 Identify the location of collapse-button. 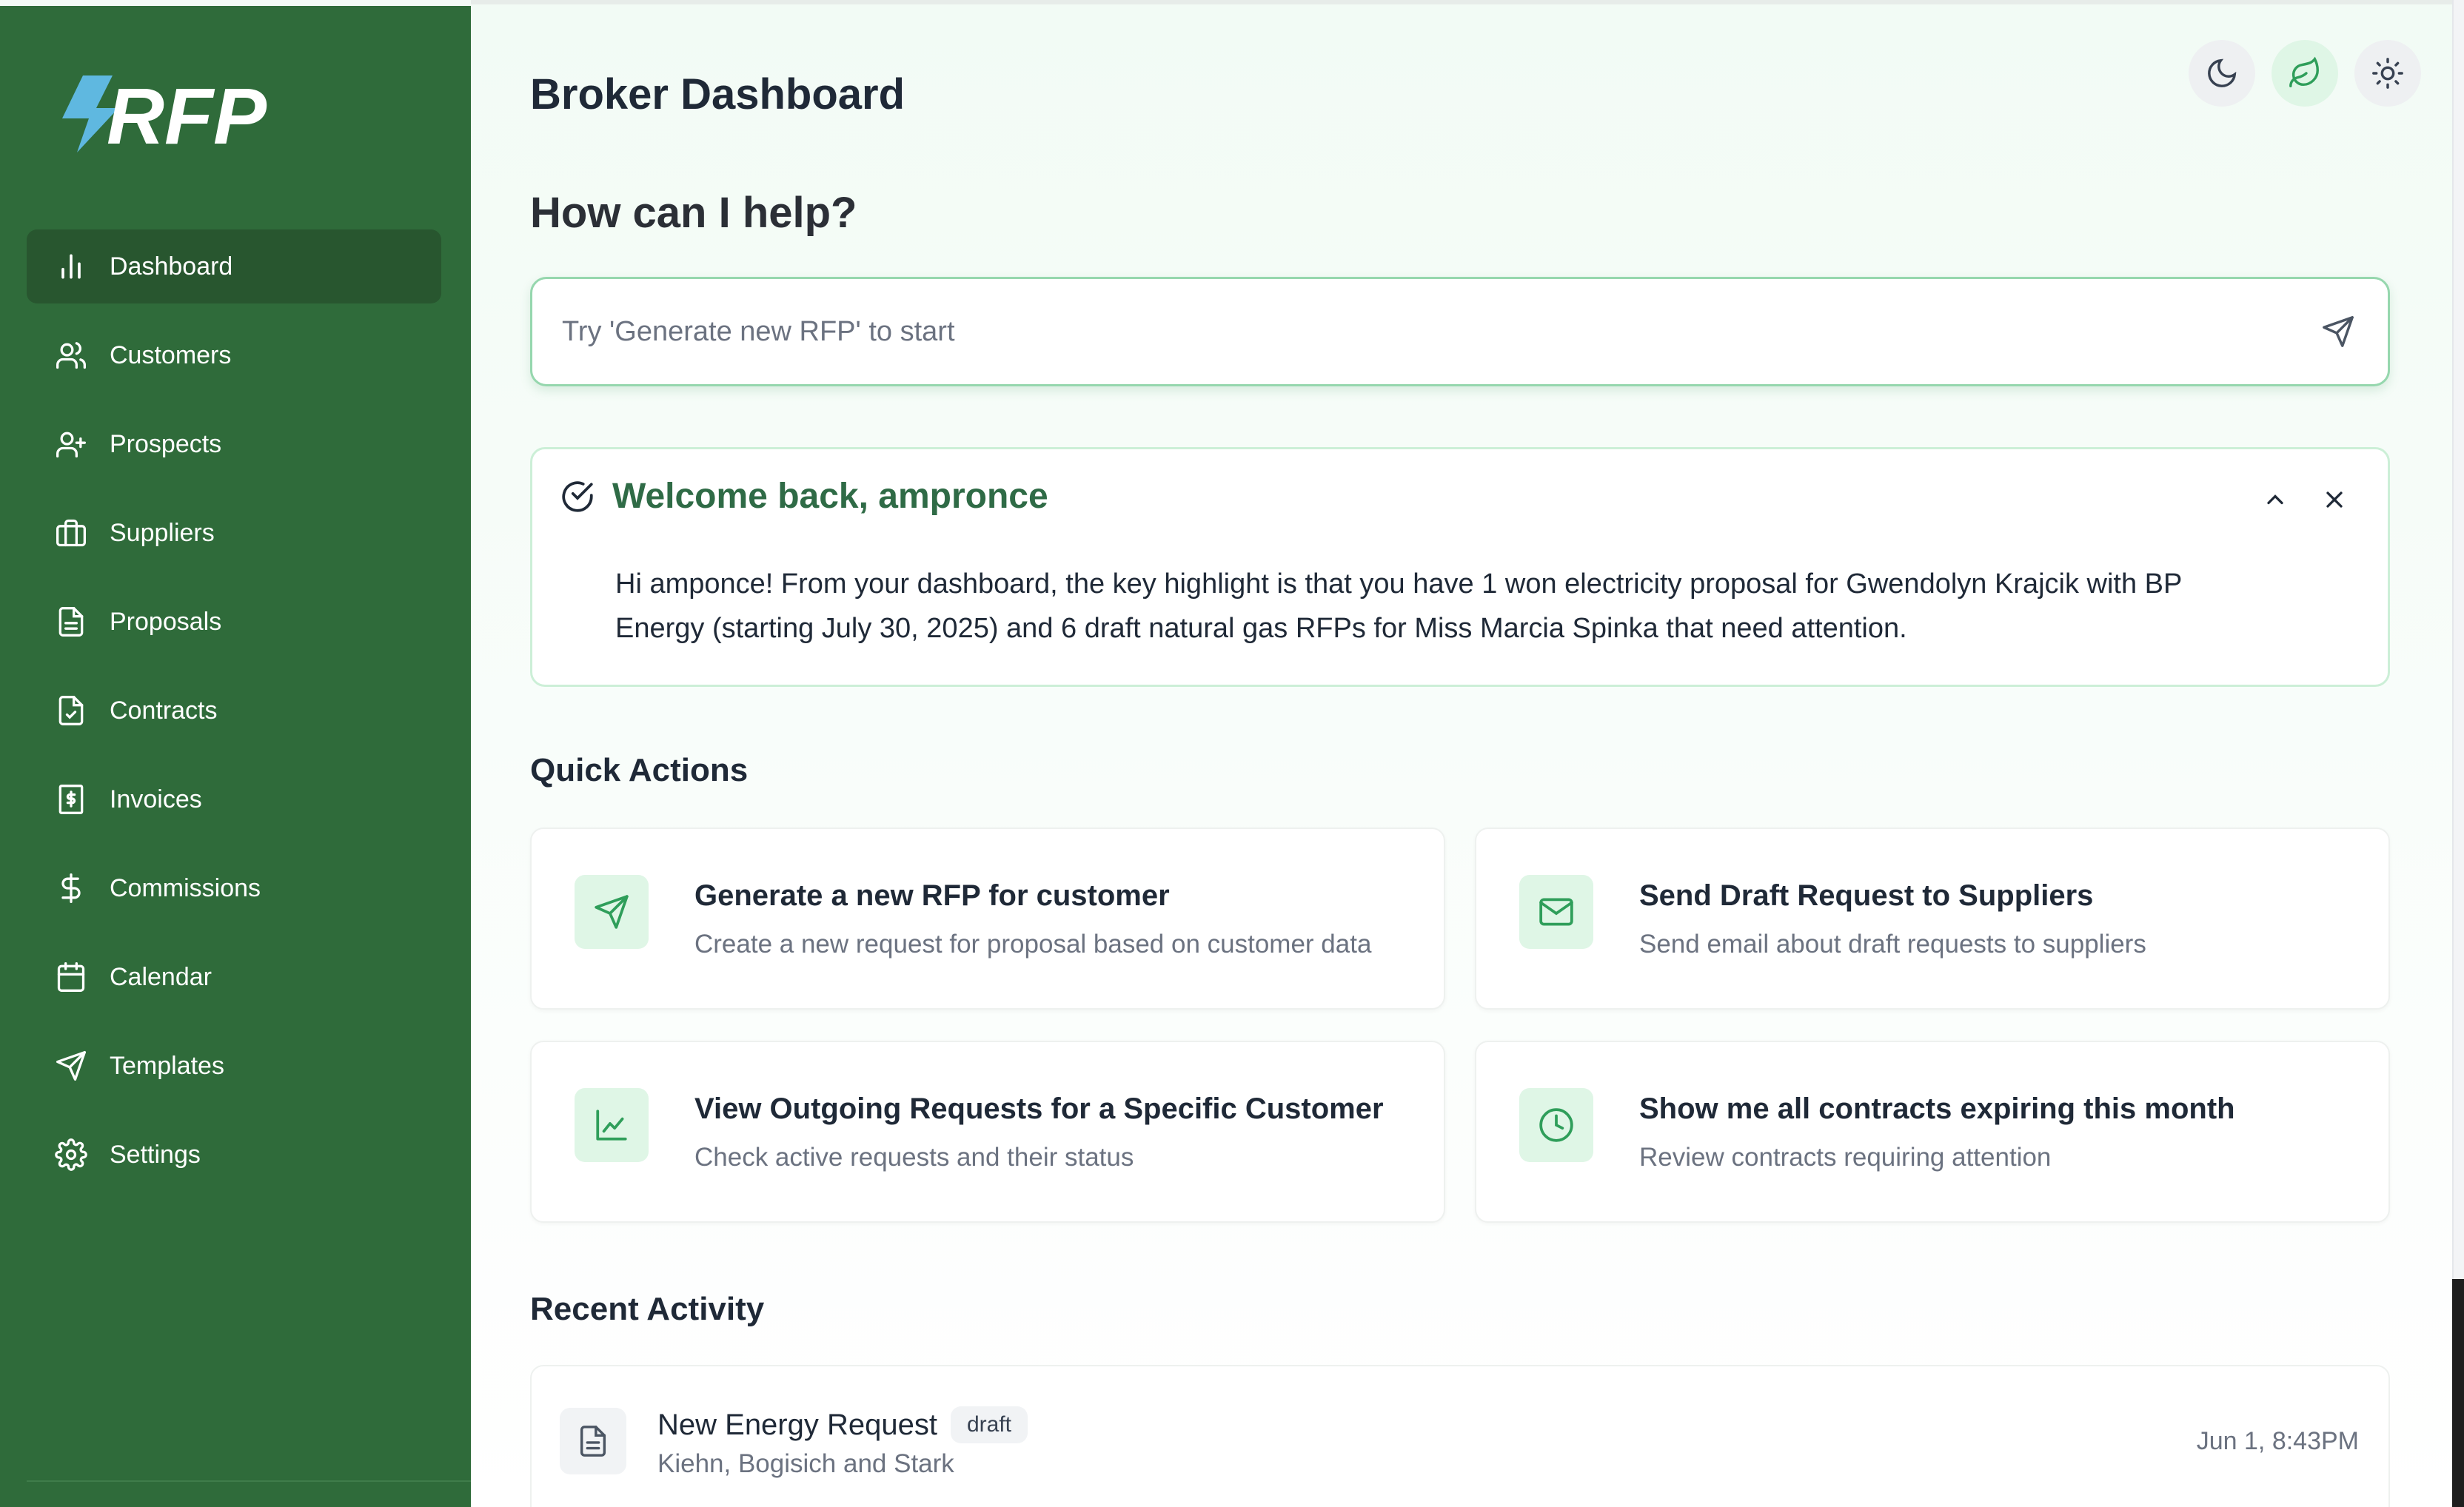
(2275, 499).